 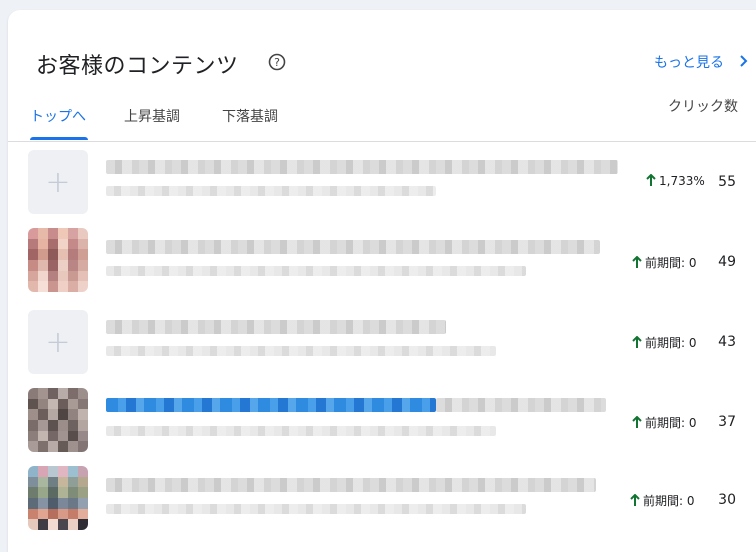 What do you see at coordinates (59, 138) in the screenshot?
I see `active-tab-indicator` at bounding box center [59, 138].